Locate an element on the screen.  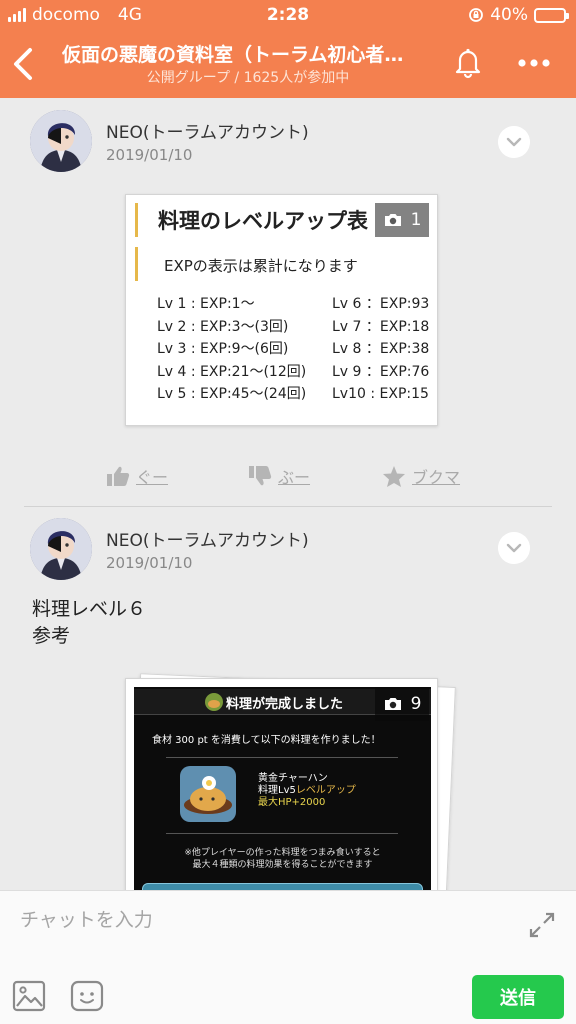
bookmark-button: ブクマ is located at coordinates (421, 476).